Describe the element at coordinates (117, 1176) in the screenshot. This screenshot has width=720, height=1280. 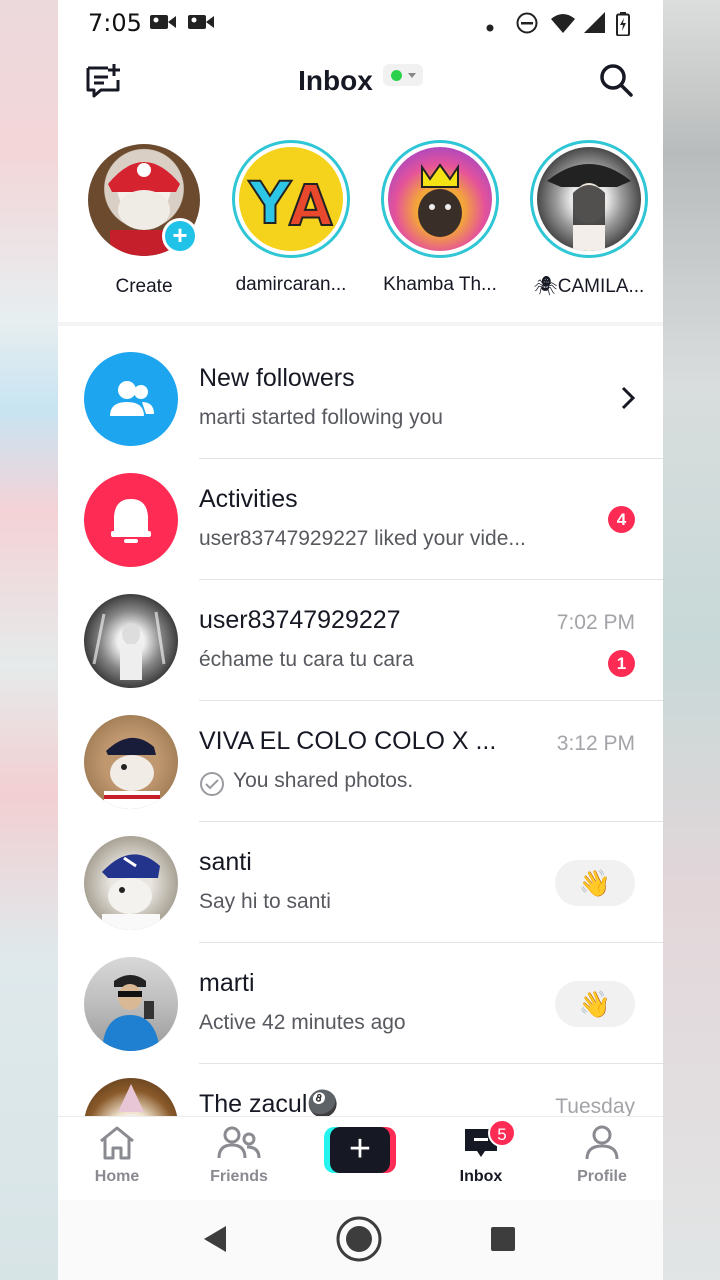
I see `nav-label: Home` at that location.